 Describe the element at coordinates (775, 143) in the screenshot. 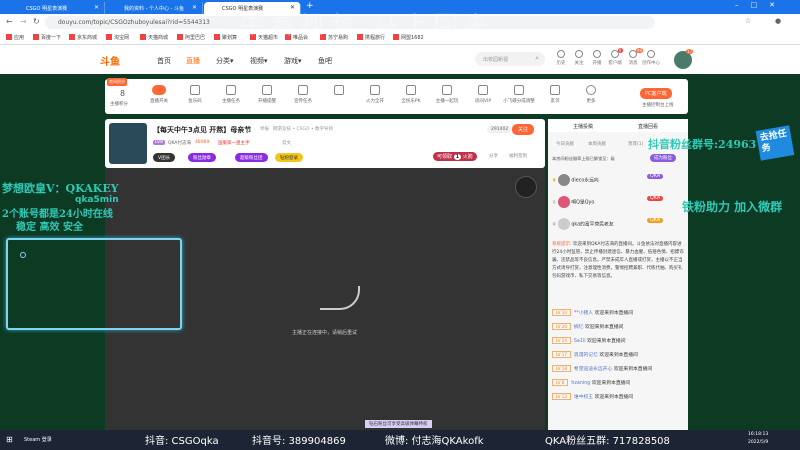

I see `task-badge: 去抢任务` at that location.